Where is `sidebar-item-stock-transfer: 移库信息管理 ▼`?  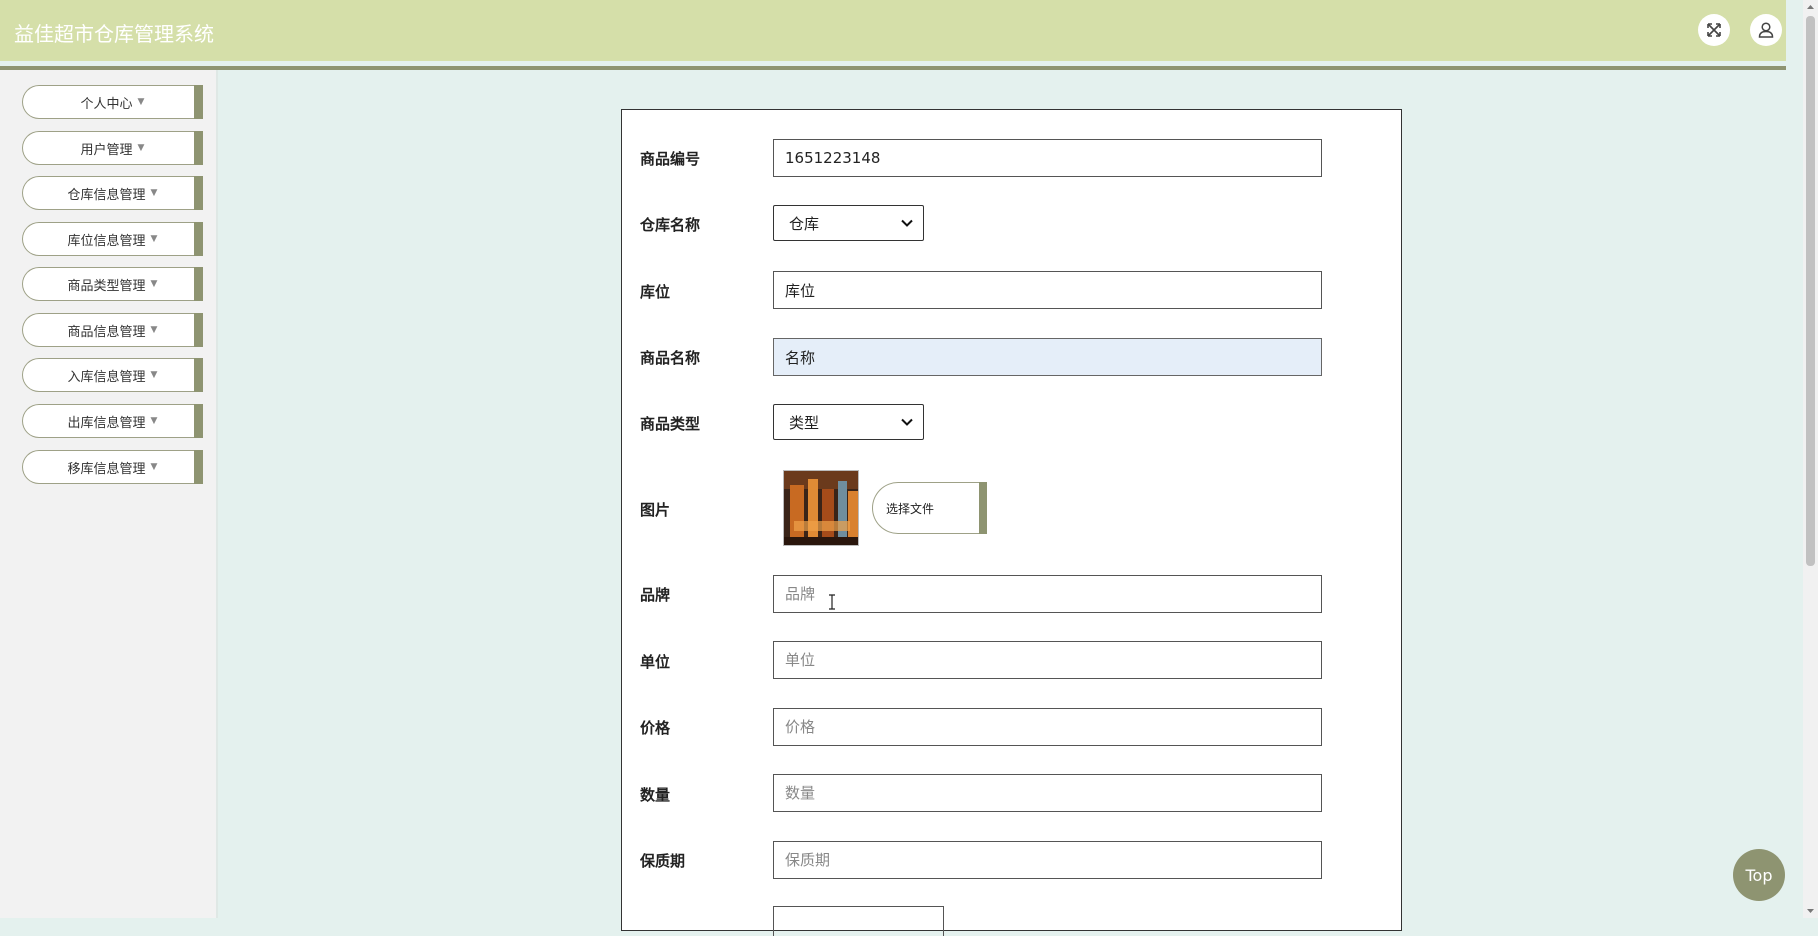 sidebar-item-stock-transfer: 移库信息管理 ▼ is located at coordinates (112, 467).